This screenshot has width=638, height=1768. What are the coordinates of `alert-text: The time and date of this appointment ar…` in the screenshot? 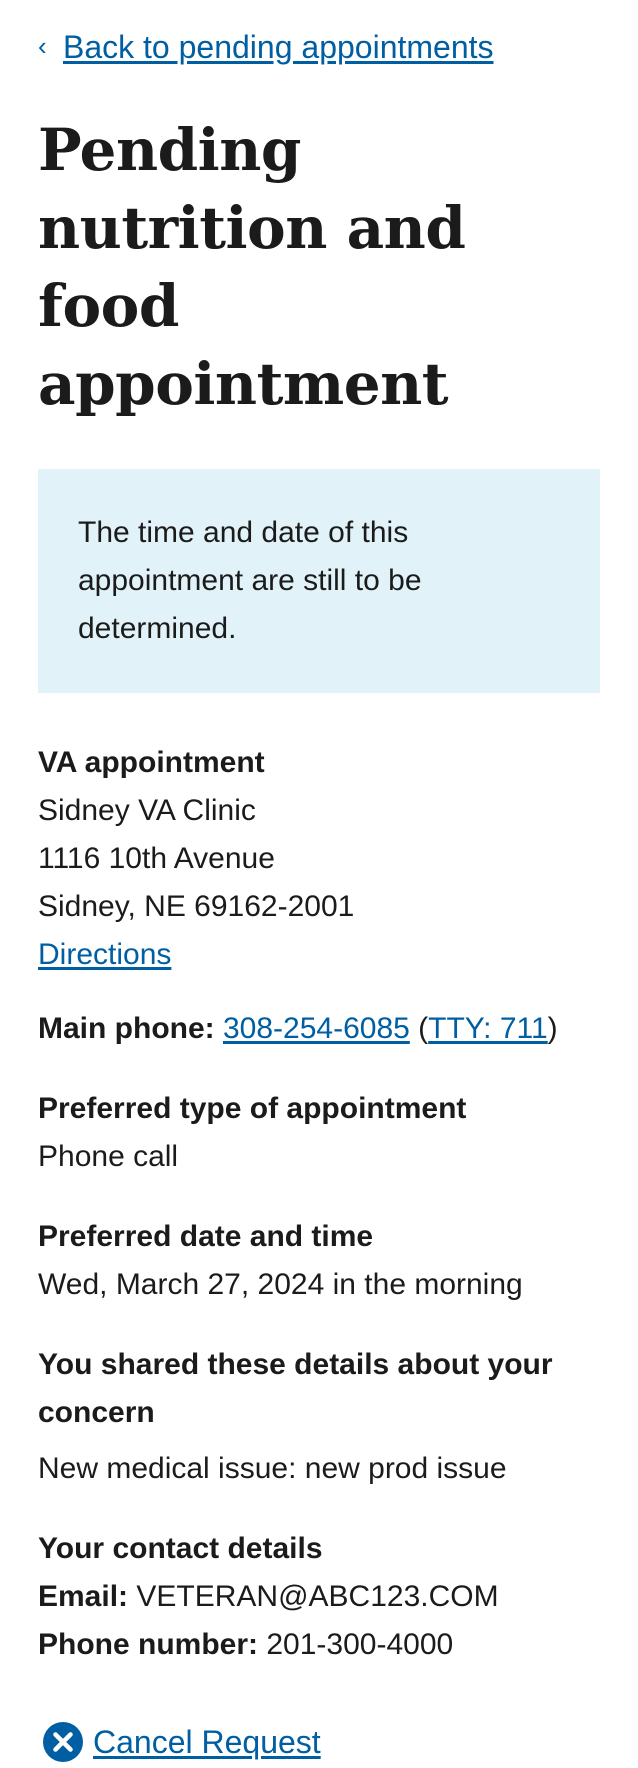 It's located at (250, 580).